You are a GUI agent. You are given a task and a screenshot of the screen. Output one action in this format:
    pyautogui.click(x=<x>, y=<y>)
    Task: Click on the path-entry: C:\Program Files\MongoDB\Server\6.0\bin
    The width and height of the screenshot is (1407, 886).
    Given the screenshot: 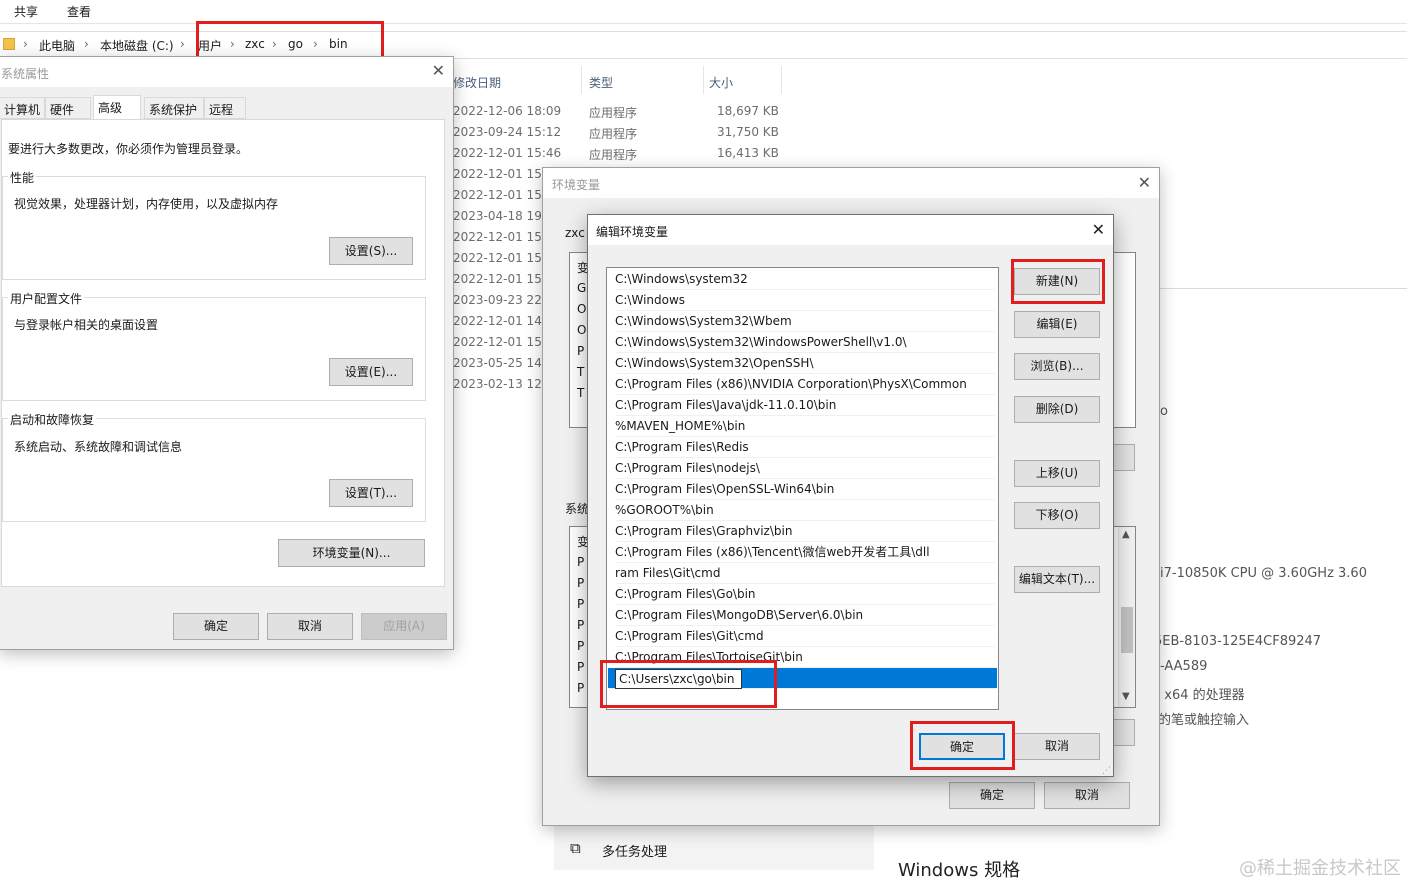 What is the action you would take?
    pyautogui.click(x=805, y=615)
    